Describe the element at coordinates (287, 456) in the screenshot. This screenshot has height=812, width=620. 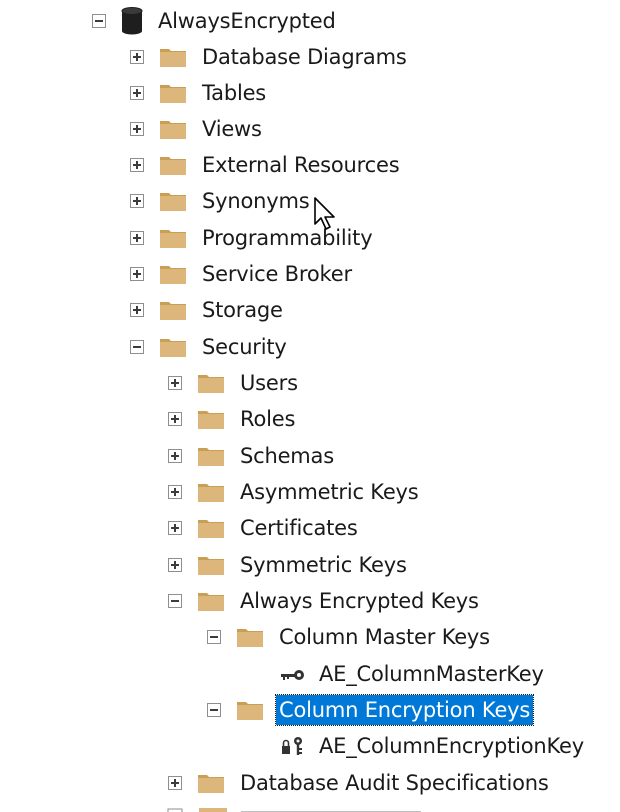
I see `tree-node-label: Schemas` at that location.